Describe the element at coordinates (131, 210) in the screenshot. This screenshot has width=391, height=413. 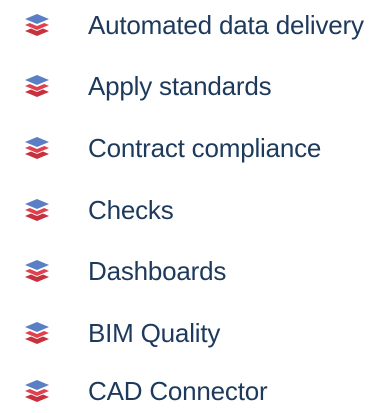
I see `feature-label: Checks` at that location.